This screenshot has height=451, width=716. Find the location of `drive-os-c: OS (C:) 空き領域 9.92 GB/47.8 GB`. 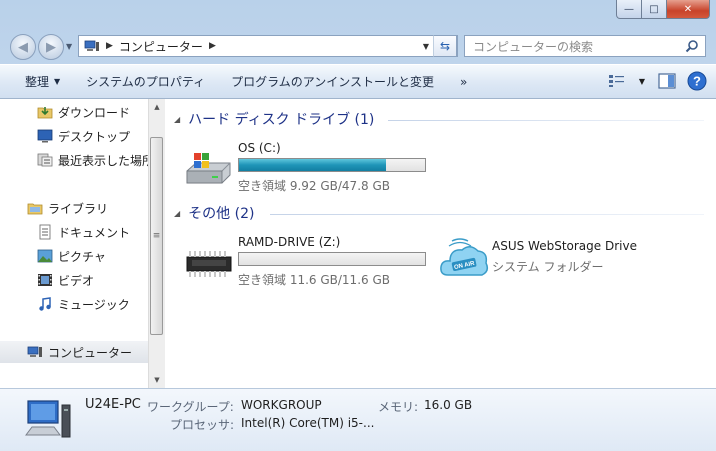

drive-os-c: OS (C:) 空き領域 9.92 GB/47.8 GB is located at coordinates (314, 169).